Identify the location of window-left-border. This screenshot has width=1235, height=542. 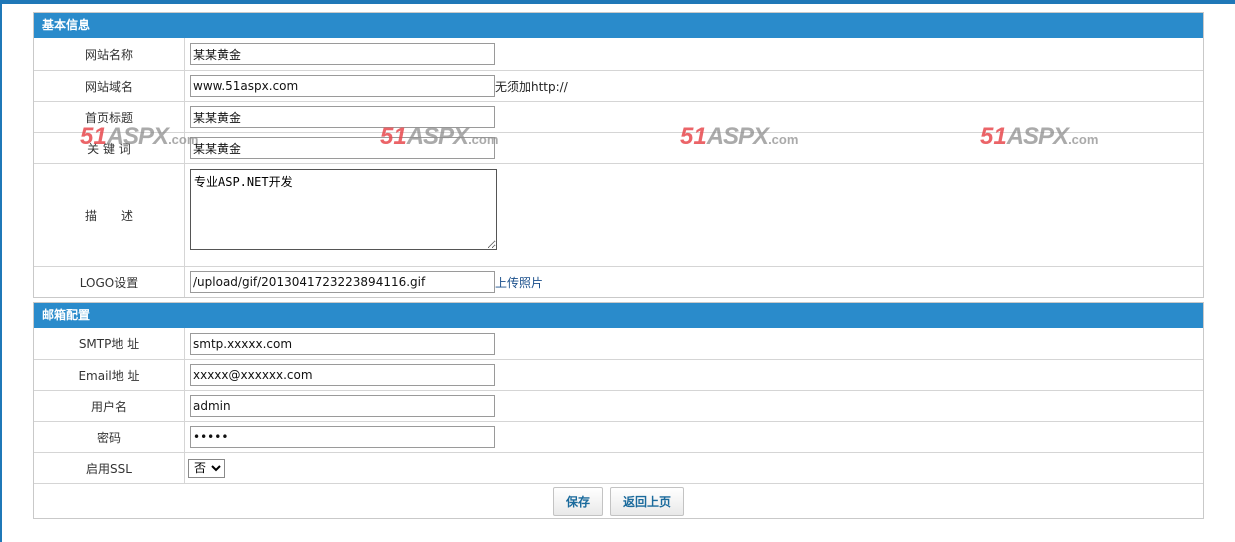
(1, 271).